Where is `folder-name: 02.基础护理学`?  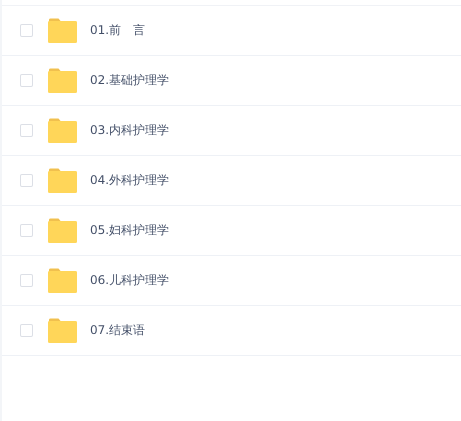
folder-name: 02.基础护理学 is located at coordinates (130, 80).